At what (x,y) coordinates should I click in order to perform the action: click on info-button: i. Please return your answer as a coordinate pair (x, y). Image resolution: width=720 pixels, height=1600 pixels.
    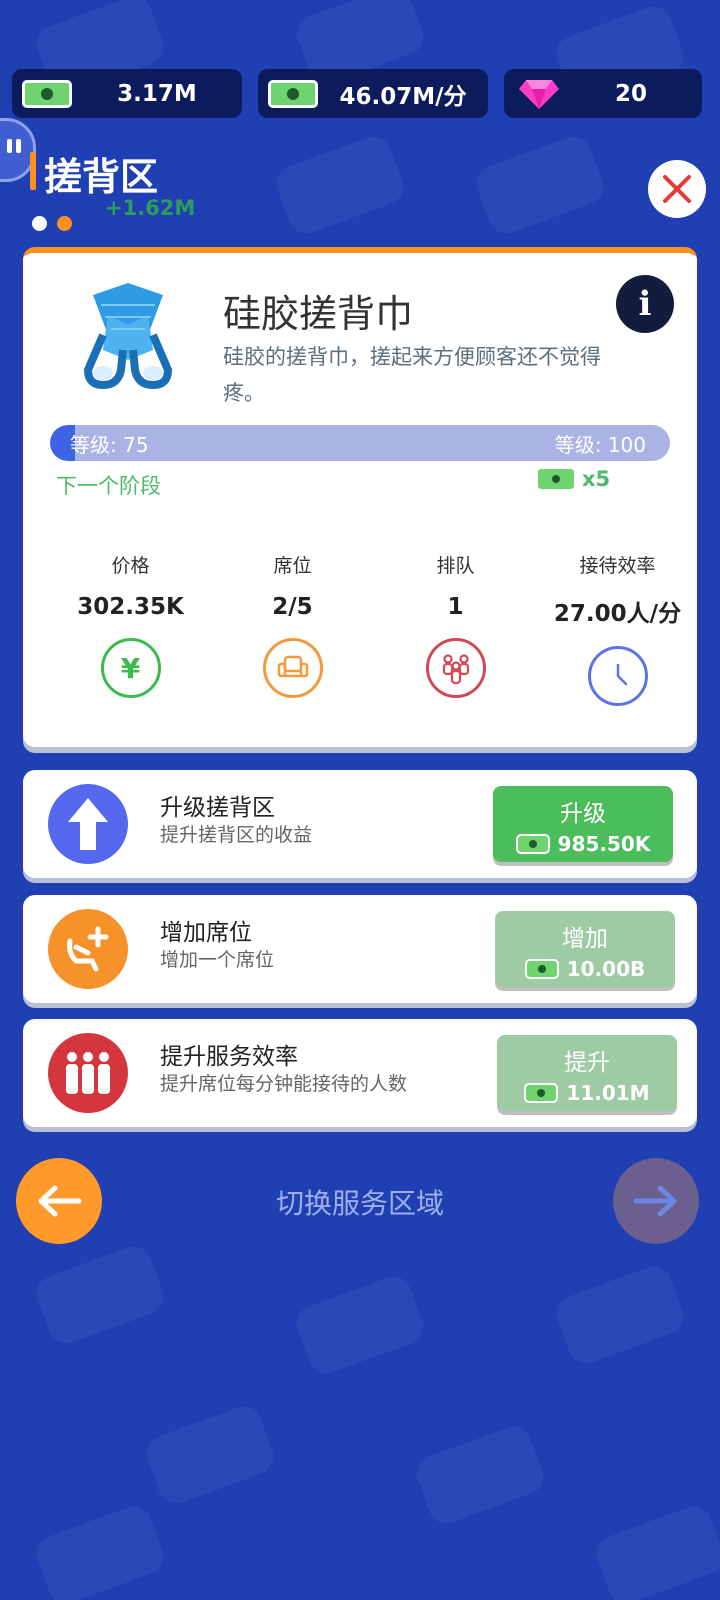
    Looking at the image, I should click on (645, 304).